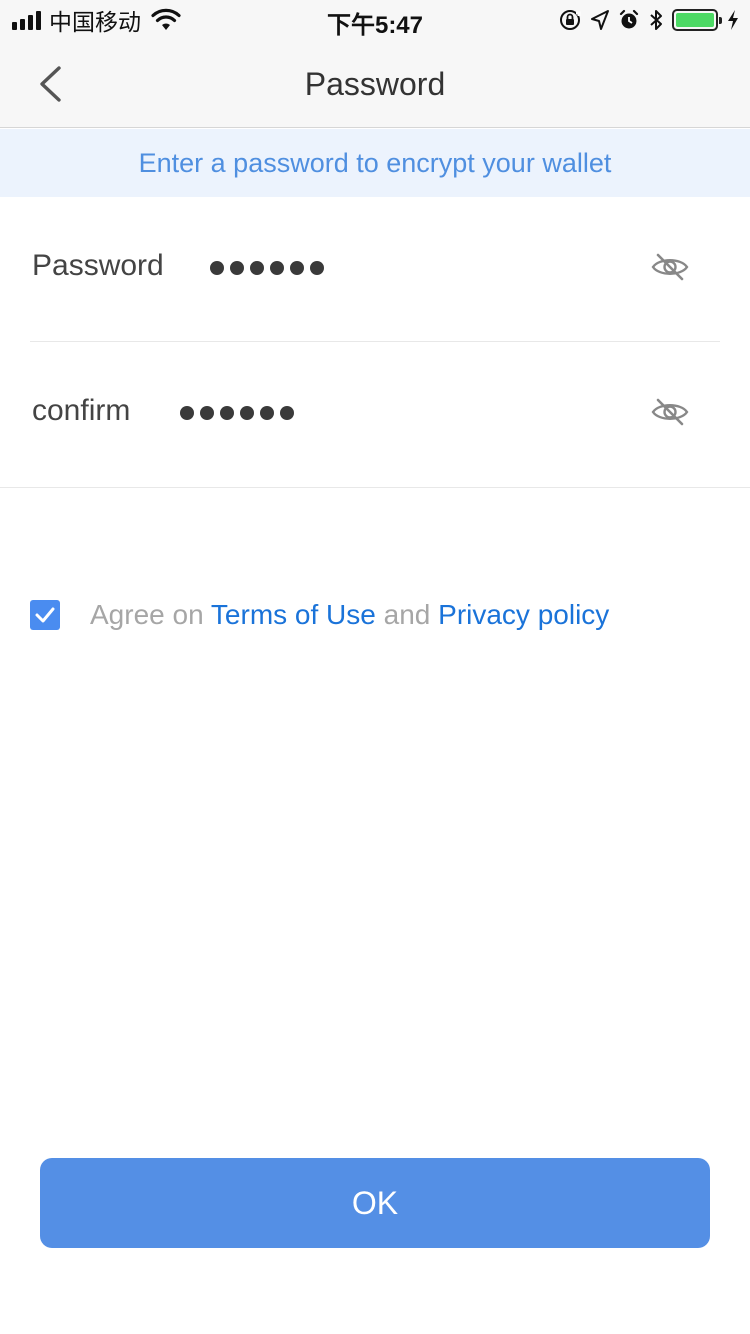  Describe the element at coordinates (293, 614) in the screenshot. I see `terms-link: Terms of Use` at that location.